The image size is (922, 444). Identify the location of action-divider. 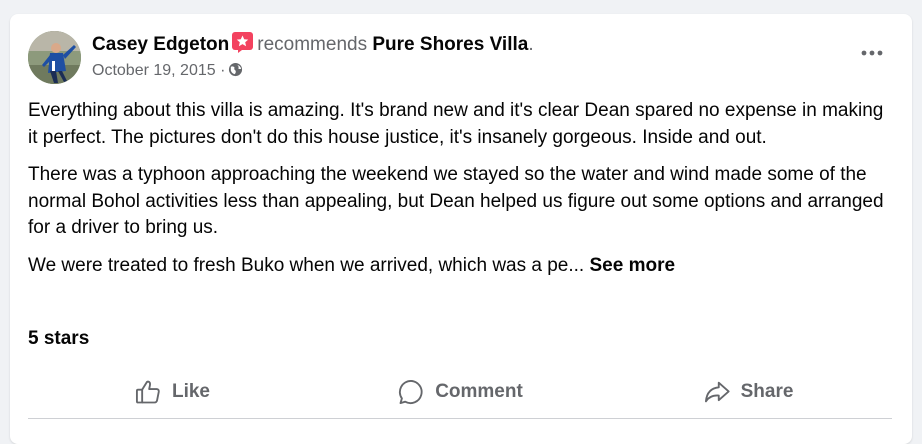
(460, 418).